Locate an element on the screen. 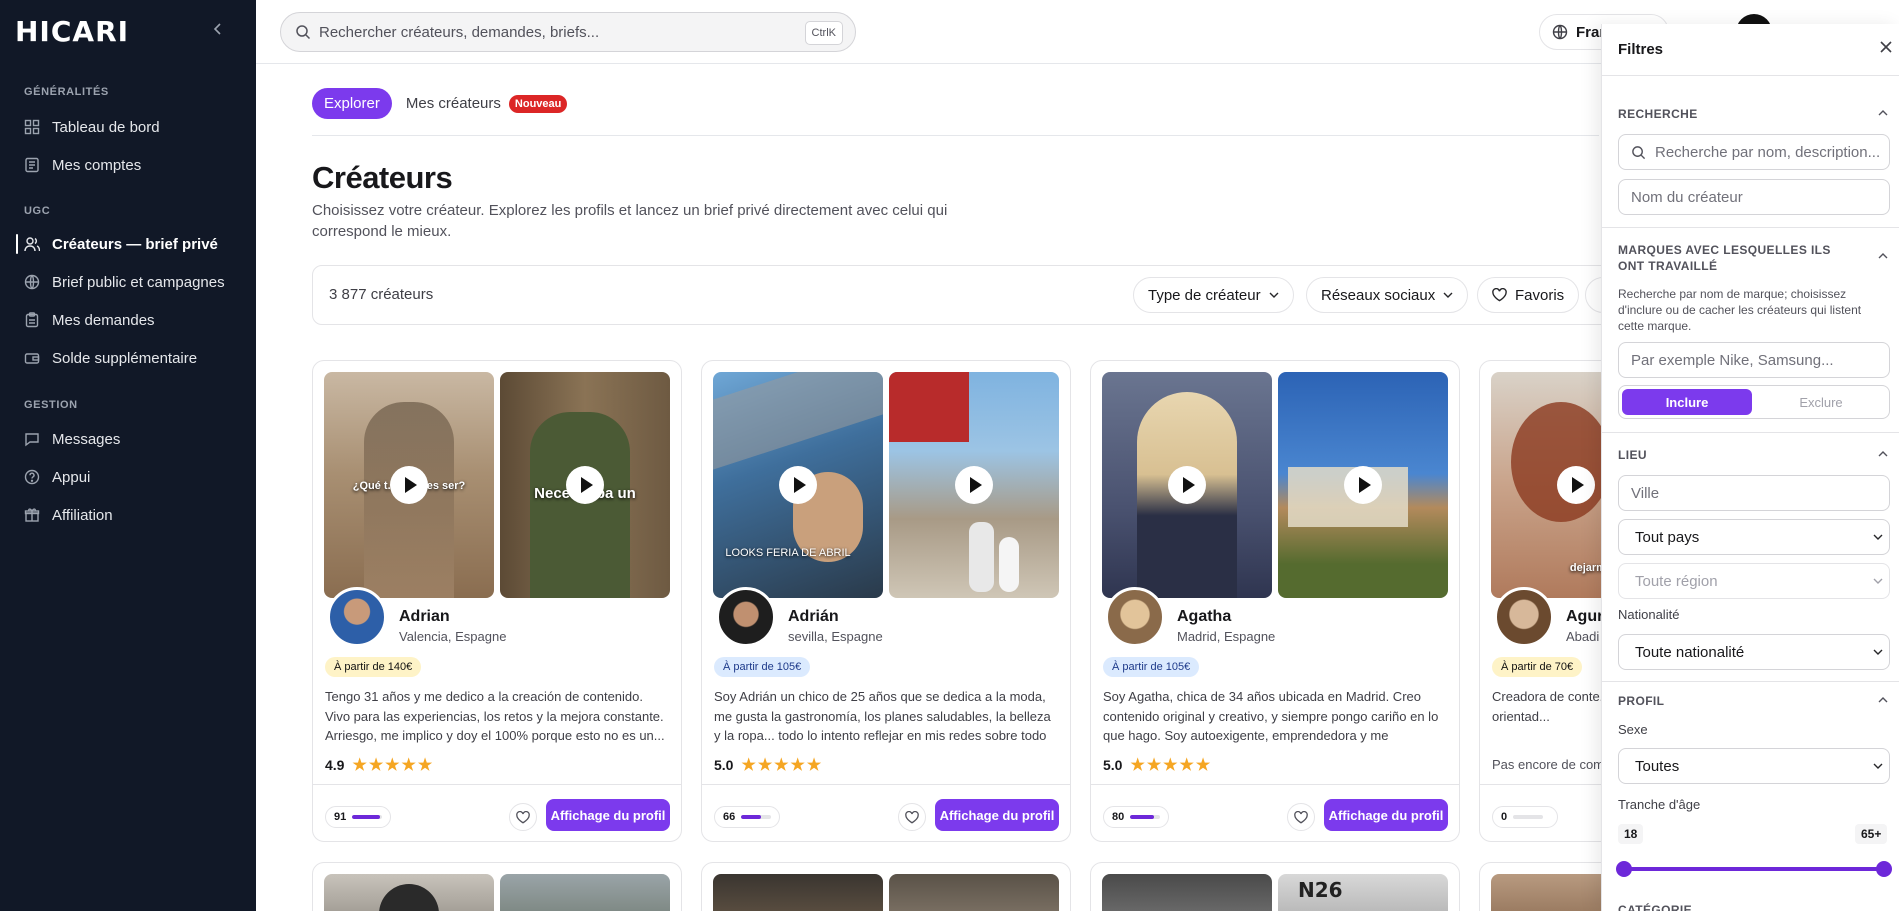 Image resolution: width=1899 pixels, height=911 pixels. sidebar-item-messages: Messages is located at coordinates (128, 439).